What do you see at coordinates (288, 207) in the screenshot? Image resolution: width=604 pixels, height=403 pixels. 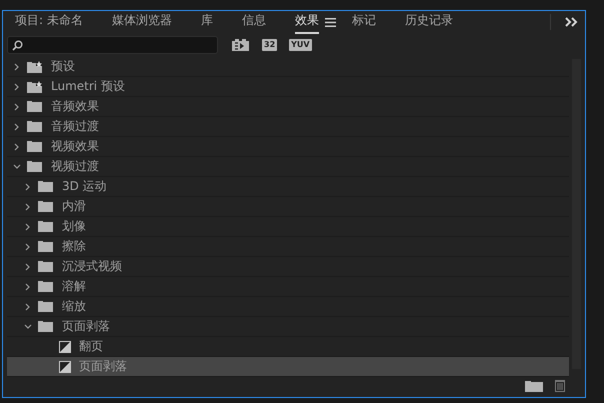 I see `tree-row: 内滑` at bounding box center [288, 207].